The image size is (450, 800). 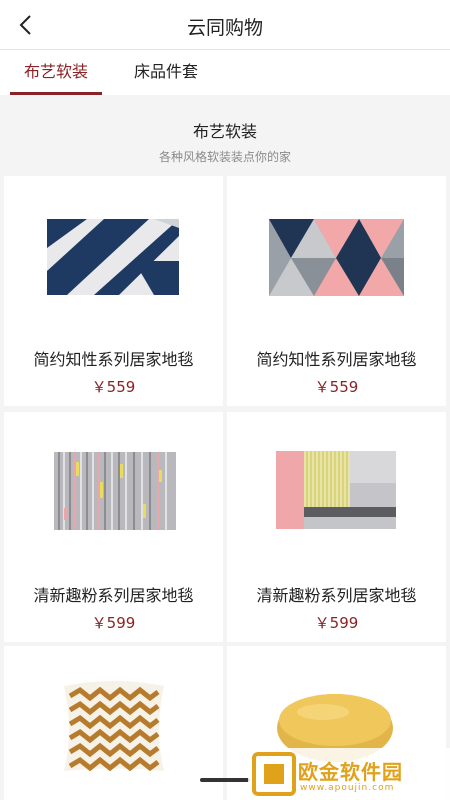 What do you see at coordinates (224, 157) in the screenshot?
I see `section-subtitle: 各种风格软装装点你的家` at bounding box center [224, 157].